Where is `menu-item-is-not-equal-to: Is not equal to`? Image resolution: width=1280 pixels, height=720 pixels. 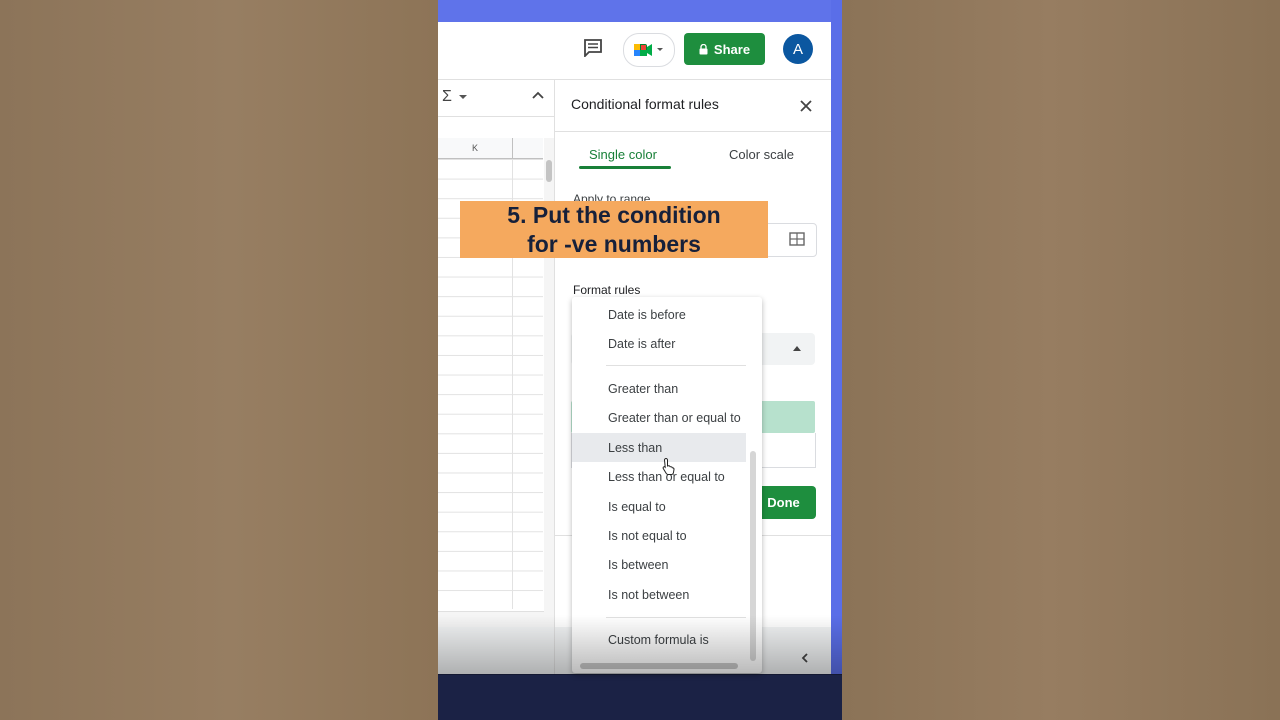 menu-item-is-not-equal-to: Is not equal to is located at coordinates (659, 535).